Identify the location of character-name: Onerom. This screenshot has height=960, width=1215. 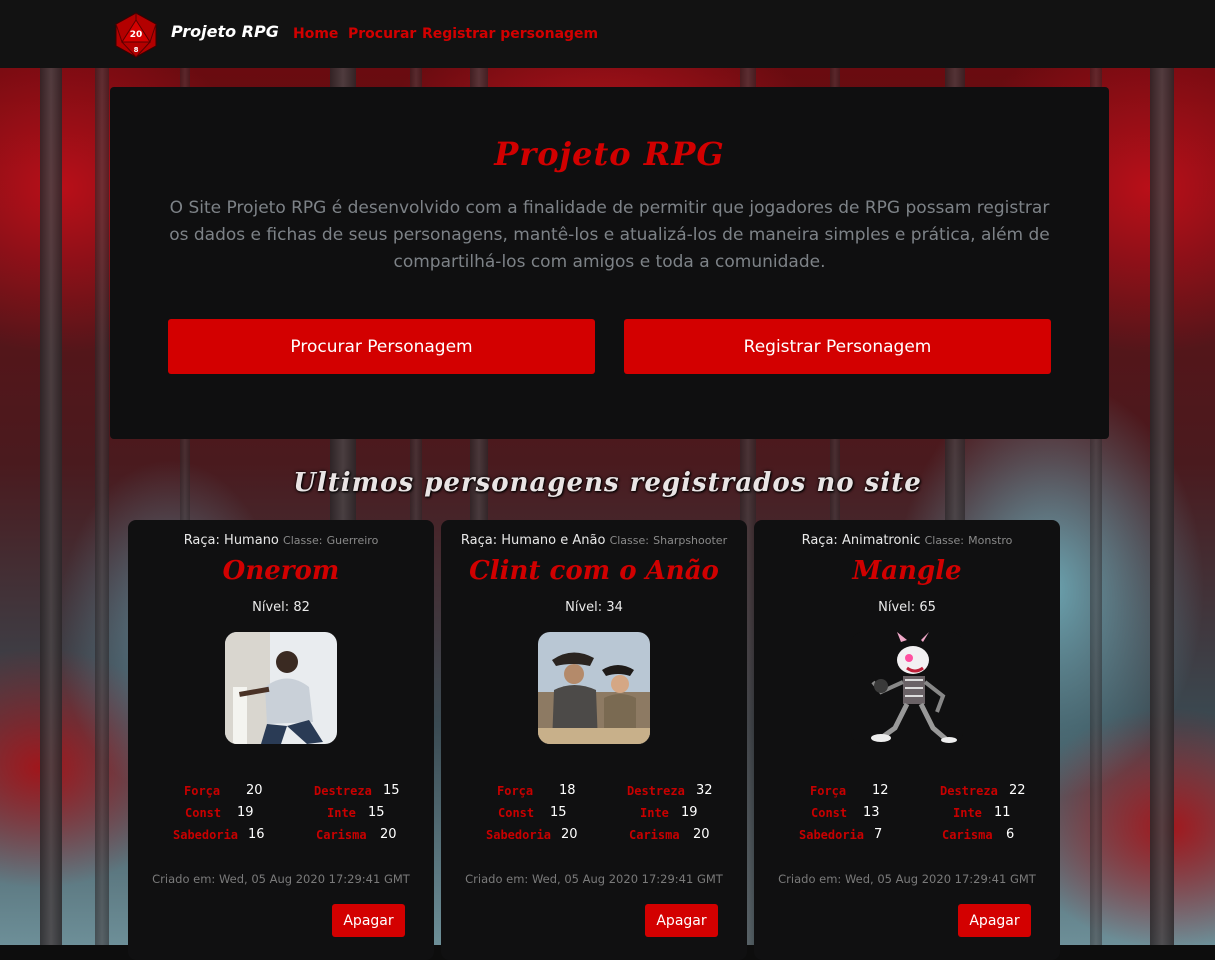
(281, 571).